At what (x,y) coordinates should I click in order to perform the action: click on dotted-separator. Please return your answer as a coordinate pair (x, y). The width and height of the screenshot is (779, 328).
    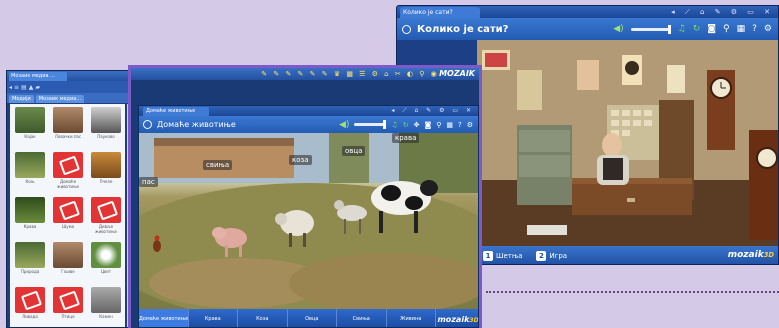
    Looking at the image, I should click on (632, 292).